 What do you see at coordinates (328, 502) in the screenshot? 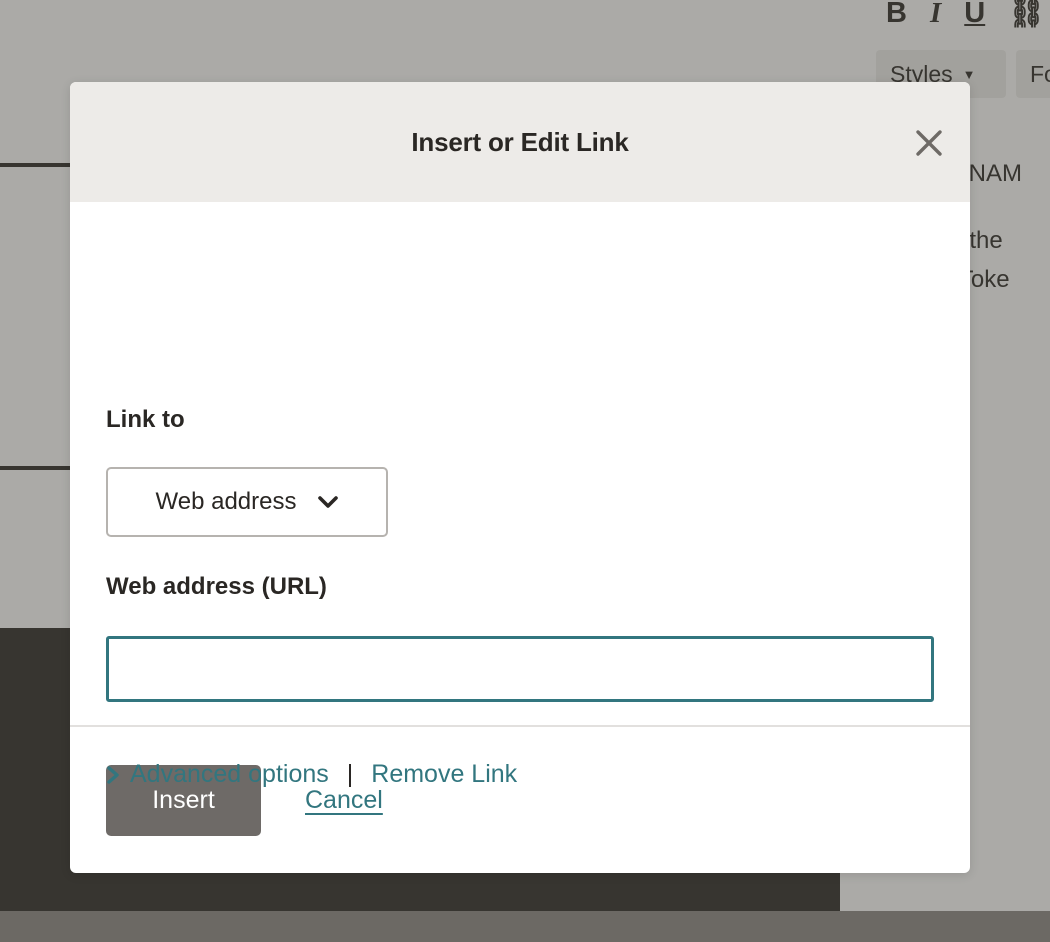
I see `chevron-down-icon` at bounding box center [328, 502].